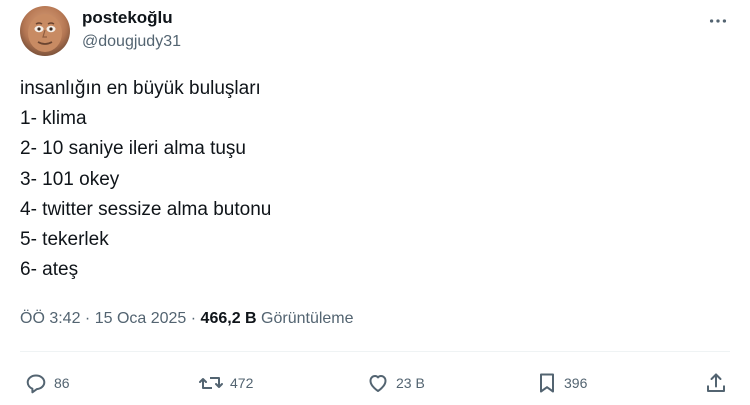 This screenshot has height=405, width=750. I want to click on repost-count: 472, so click(242, 383).